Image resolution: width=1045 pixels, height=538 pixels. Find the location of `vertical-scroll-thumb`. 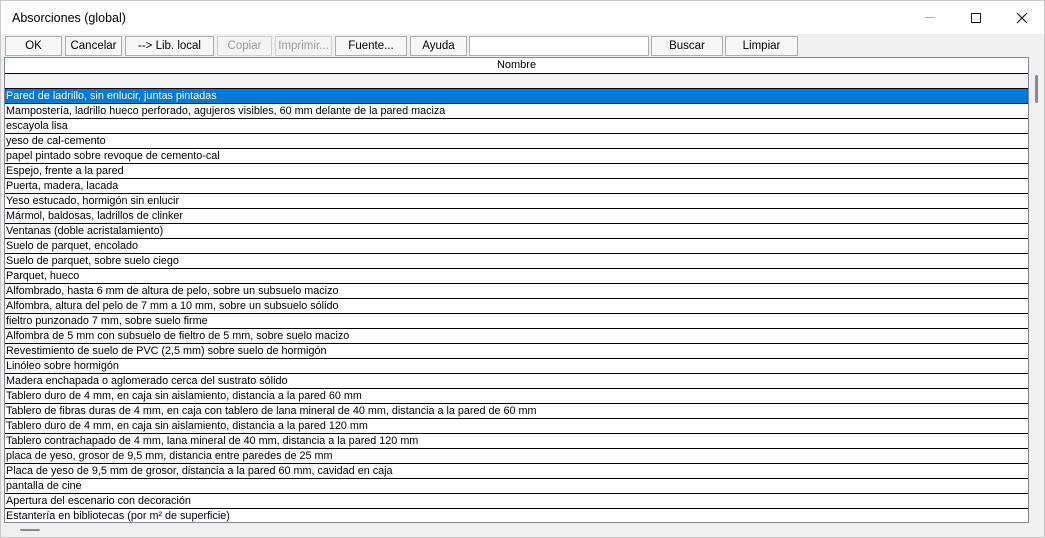

vertical-scroll-thumb is located at coordinates (1036, 89).